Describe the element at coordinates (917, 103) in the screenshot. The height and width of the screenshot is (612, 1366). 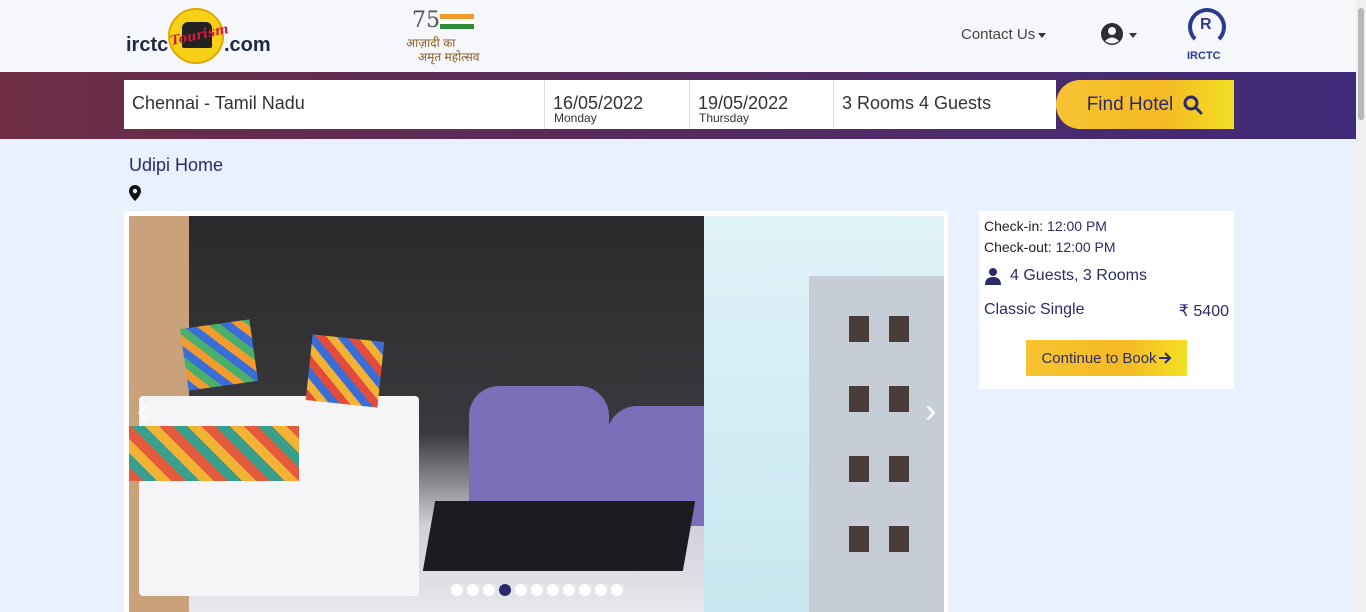
I see `rooms-guests-value: 3 Rooms 4 Guests` at that location.